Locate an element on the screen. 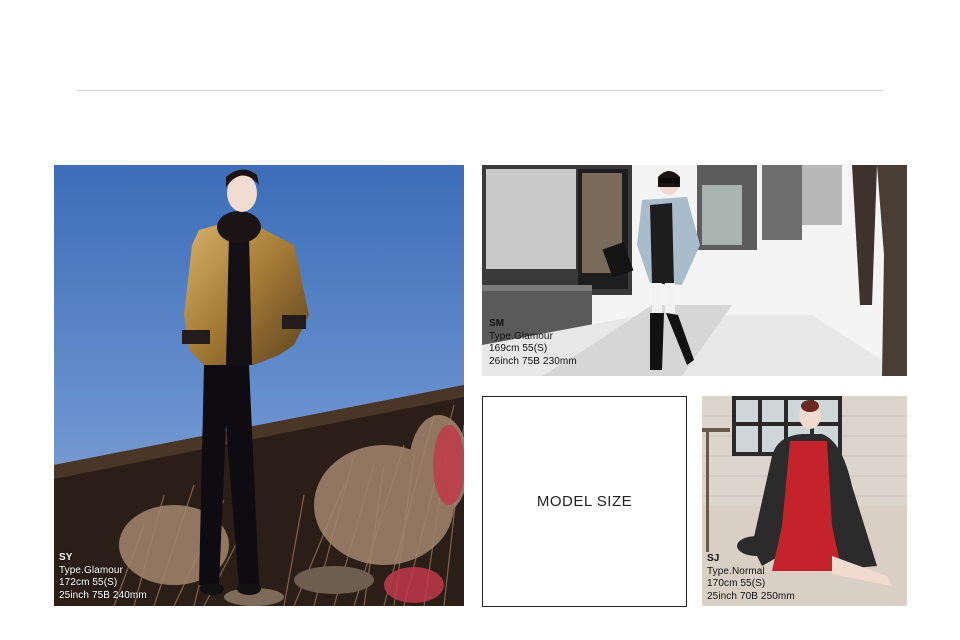 The image size is (960, 640). model-type-sj: Type.Normal is located at coordinates (736, 571).